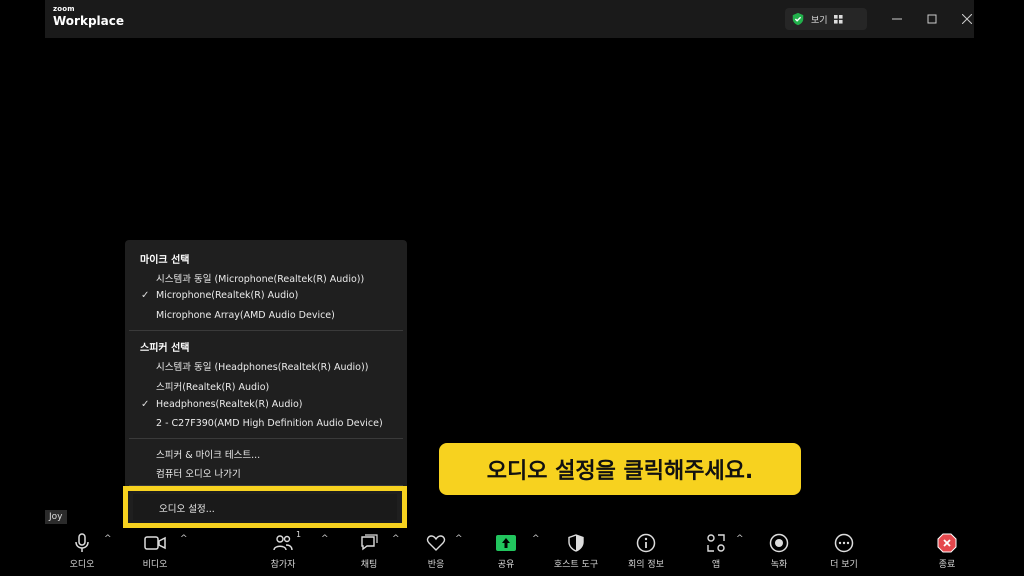 The image size is (1024, 576). I want to click on mic-section-title: 마이크 선택, so click(165, 260).